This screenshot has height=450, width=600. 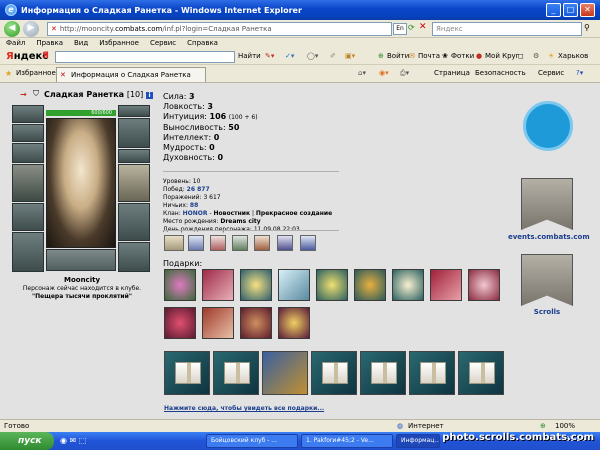 What do you see at coordinates (587, 10) in the screenshot?
I see `close-button: ✕` at bounding box center [587, 10].